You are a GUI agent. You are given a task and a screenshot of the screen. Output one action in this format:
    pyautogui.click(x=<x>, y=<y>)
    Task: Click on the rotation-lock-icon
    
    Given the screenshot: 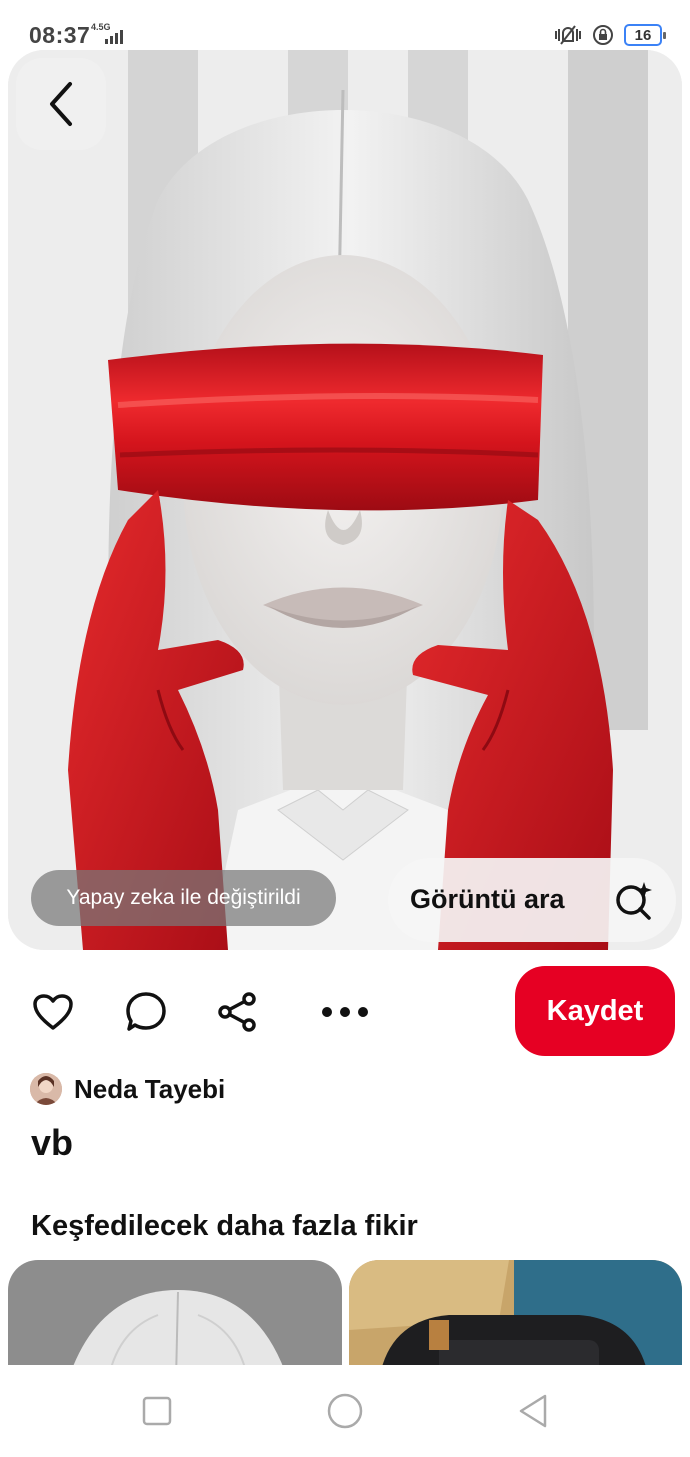 What is the action you would take?
    pyautogui.click(x=603, y=35)
    